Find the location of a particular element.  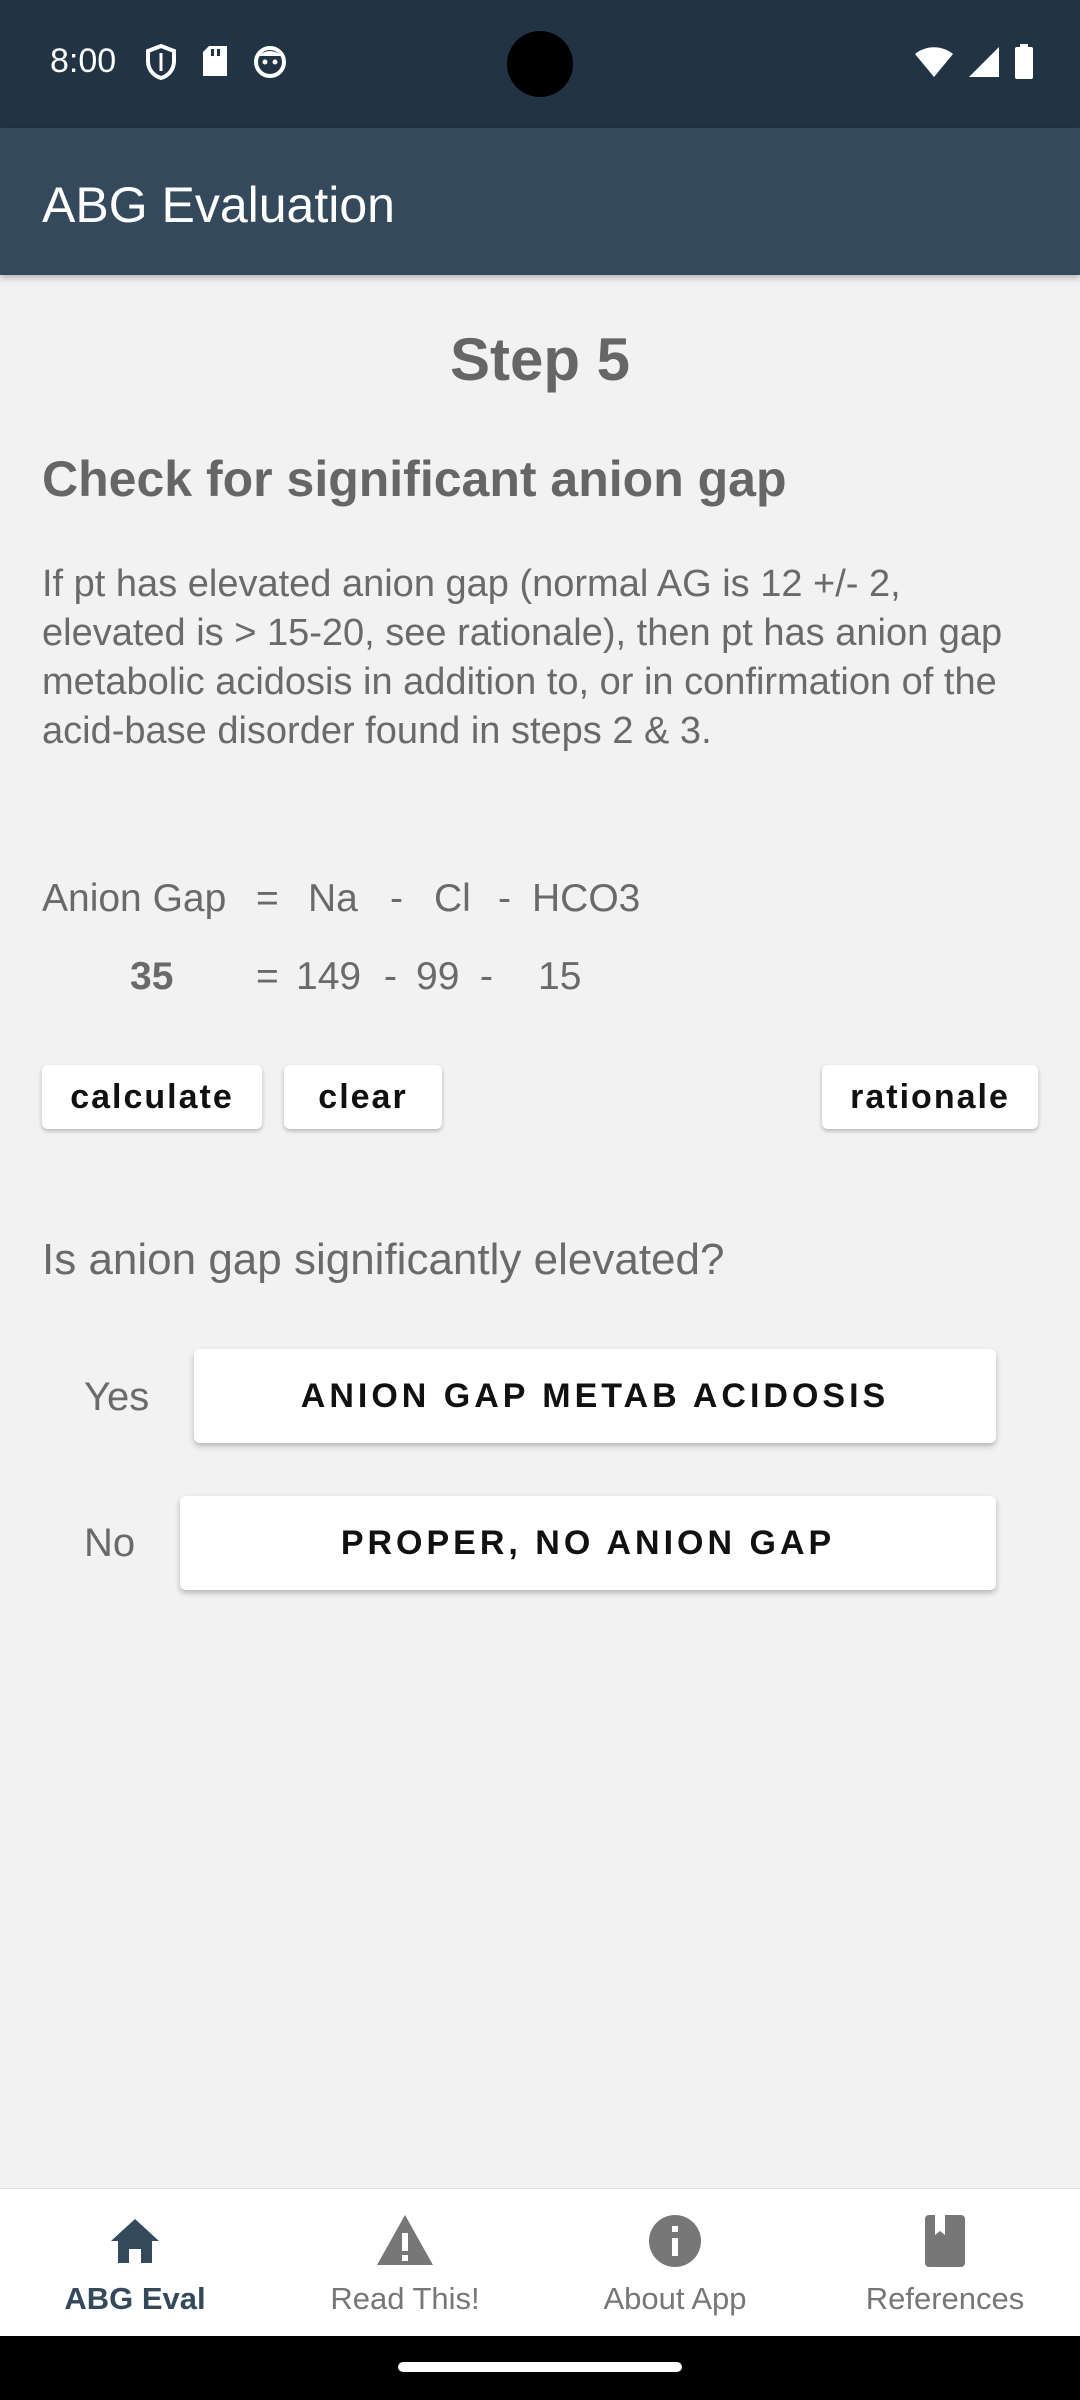

camera-cutout is located at coordinates (540, 64).